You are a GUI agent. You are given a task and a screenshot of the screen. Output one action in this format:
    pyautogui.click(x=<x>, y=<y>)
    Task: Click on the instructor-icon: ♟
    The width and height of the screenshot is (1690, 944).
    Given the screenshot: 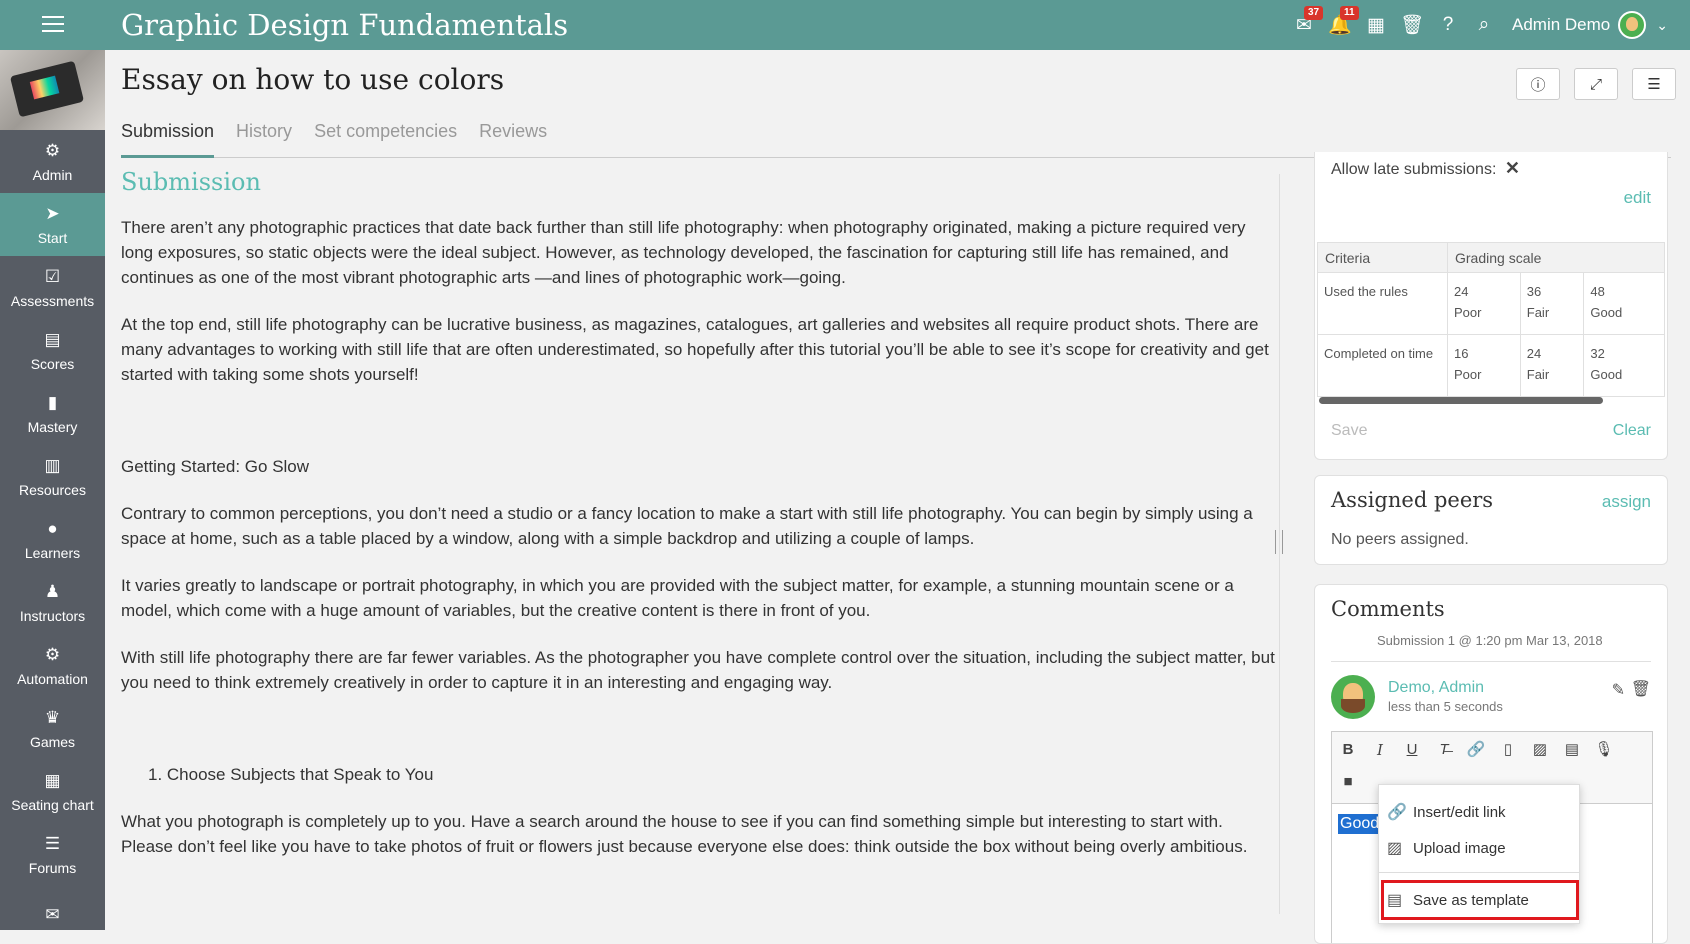 What is the action you would take?
    pyautogui.click(x=52, y=591)
    